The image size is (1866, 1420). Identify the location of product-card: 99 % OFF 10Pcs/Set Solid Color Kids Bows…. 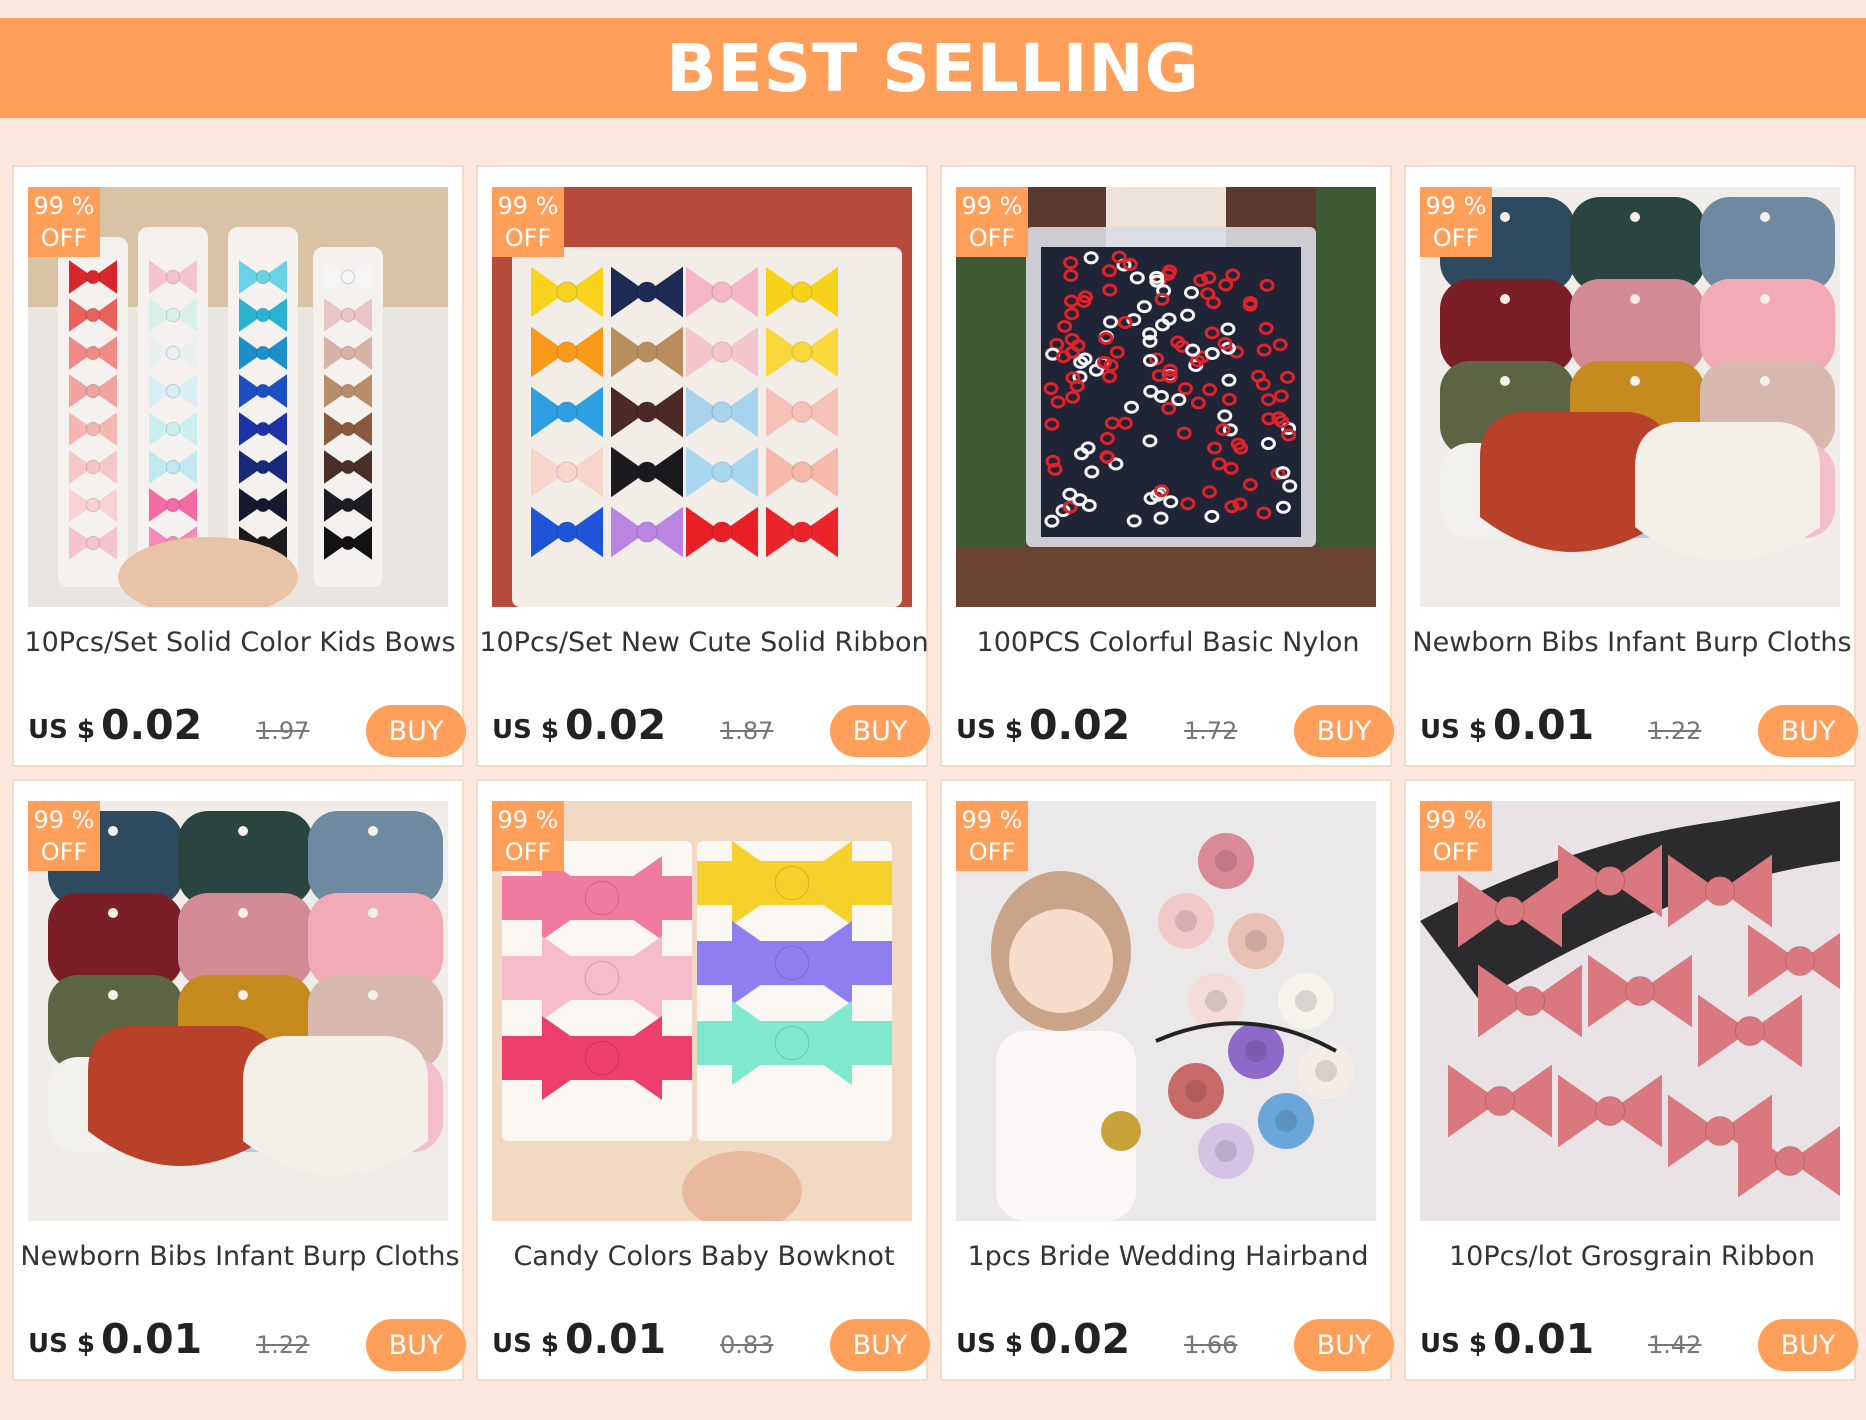
(239, 466).